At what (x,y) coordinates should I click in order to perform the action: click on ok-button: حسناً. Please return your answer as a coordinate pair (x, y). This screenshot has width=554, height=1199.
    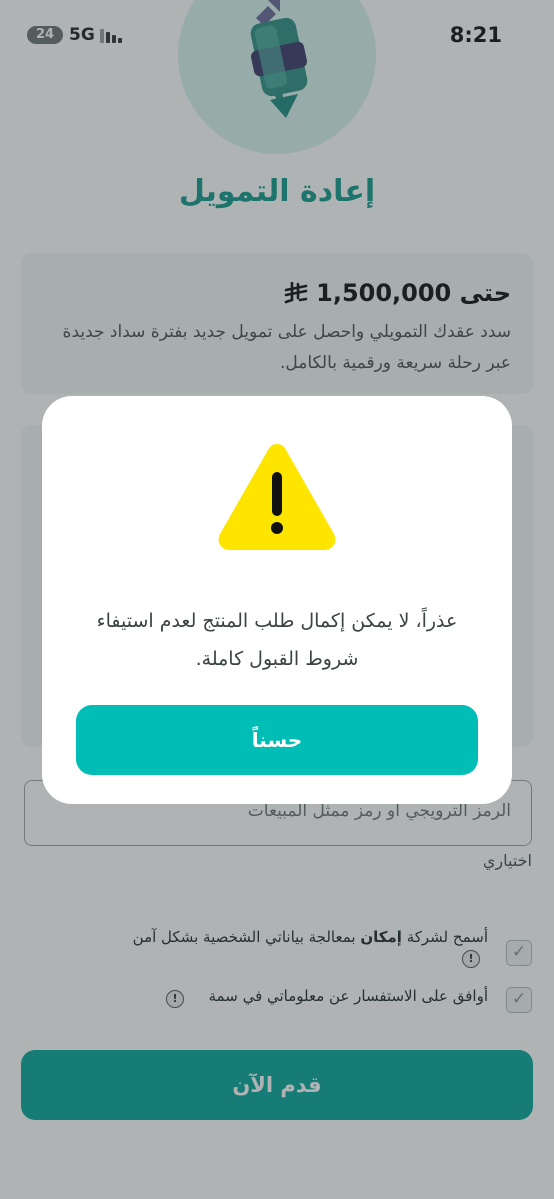
    Looking at the image, I should click on (277, 740).